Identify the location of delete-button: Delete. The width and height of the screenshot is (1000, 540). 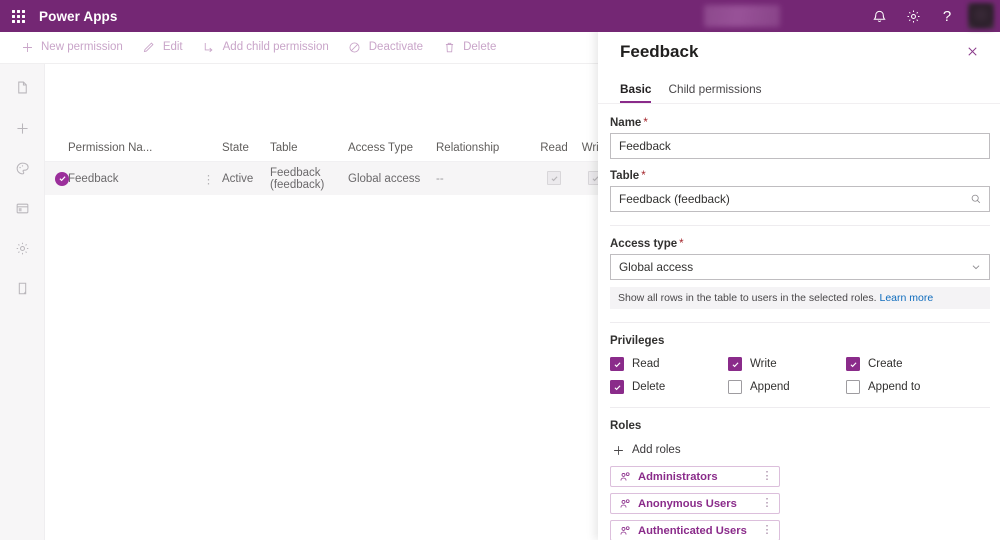
(470, 48).